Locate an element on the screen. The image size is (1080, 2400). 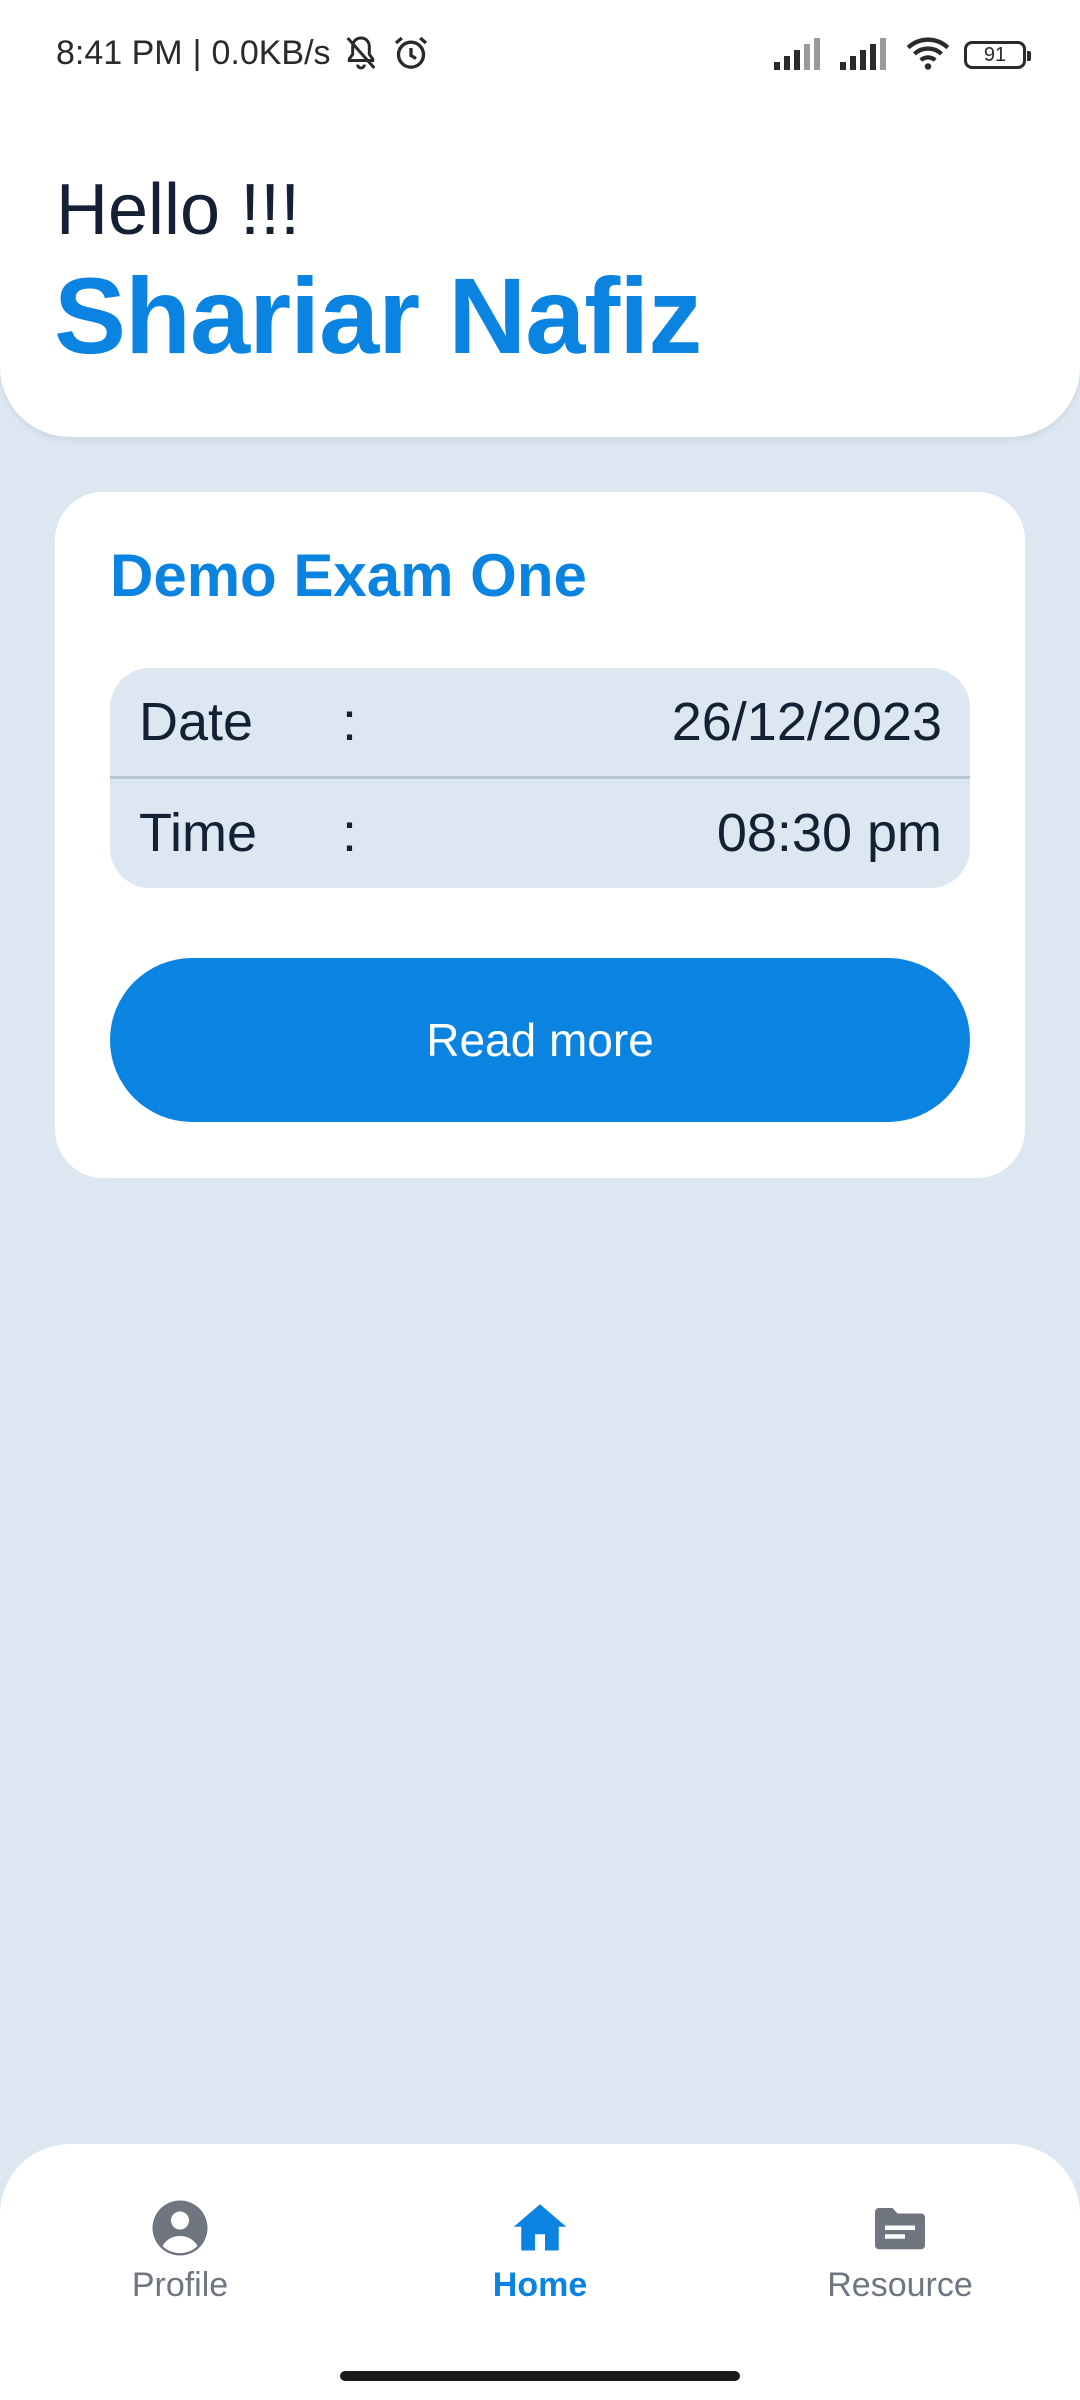
account-circle-icon is located at coordinates (180, 2228).